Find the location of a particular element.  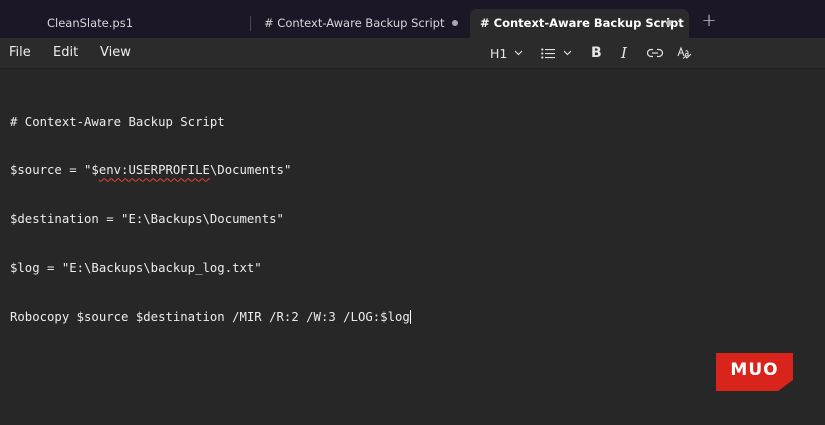

bullet-list-icon is located at coordinates (548, 53).